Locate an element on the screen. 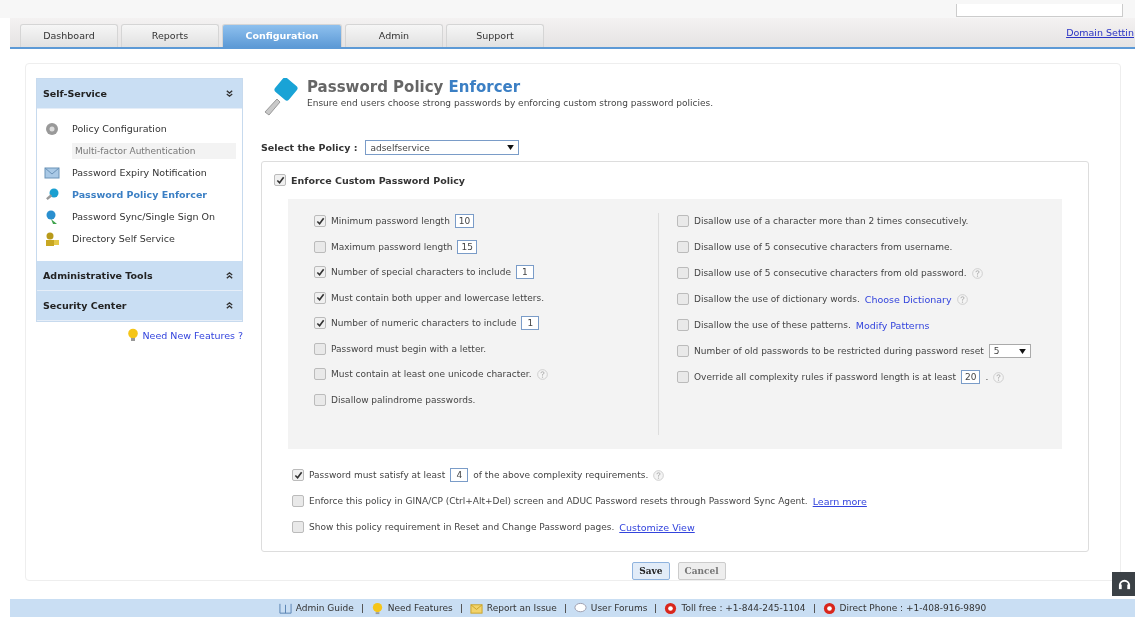  double-chevron-down-icon is located at coordinates (229, 93).